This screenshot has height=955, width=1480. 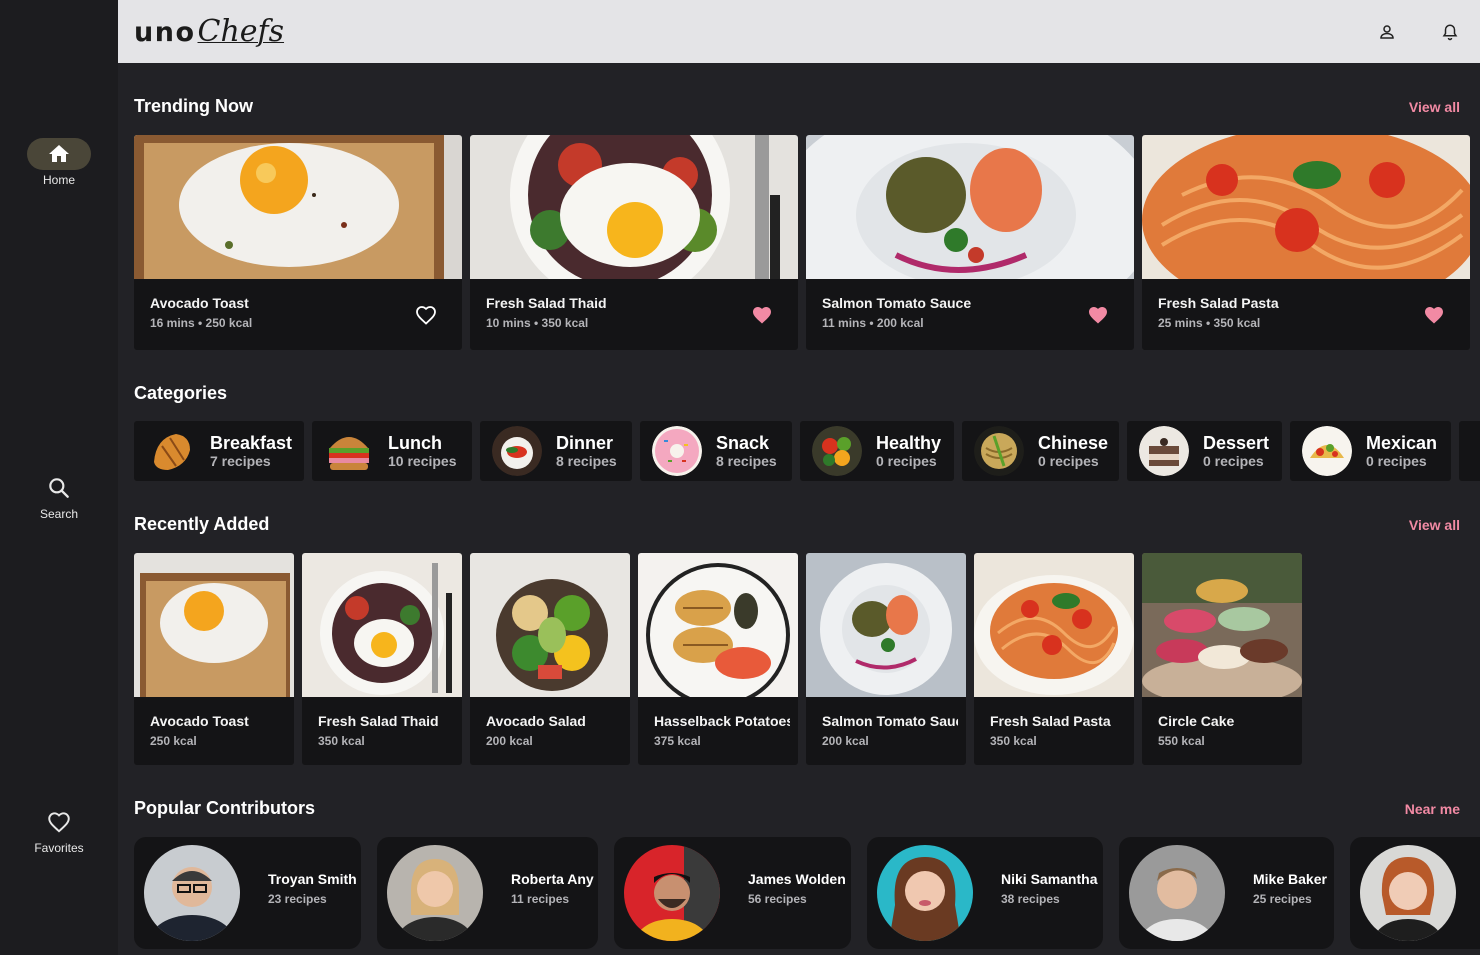 What do you see at coordinates (1434, 525) in the screenshot?
I see `recent-view-all-link: View all` at bounding box center [1434, 525].